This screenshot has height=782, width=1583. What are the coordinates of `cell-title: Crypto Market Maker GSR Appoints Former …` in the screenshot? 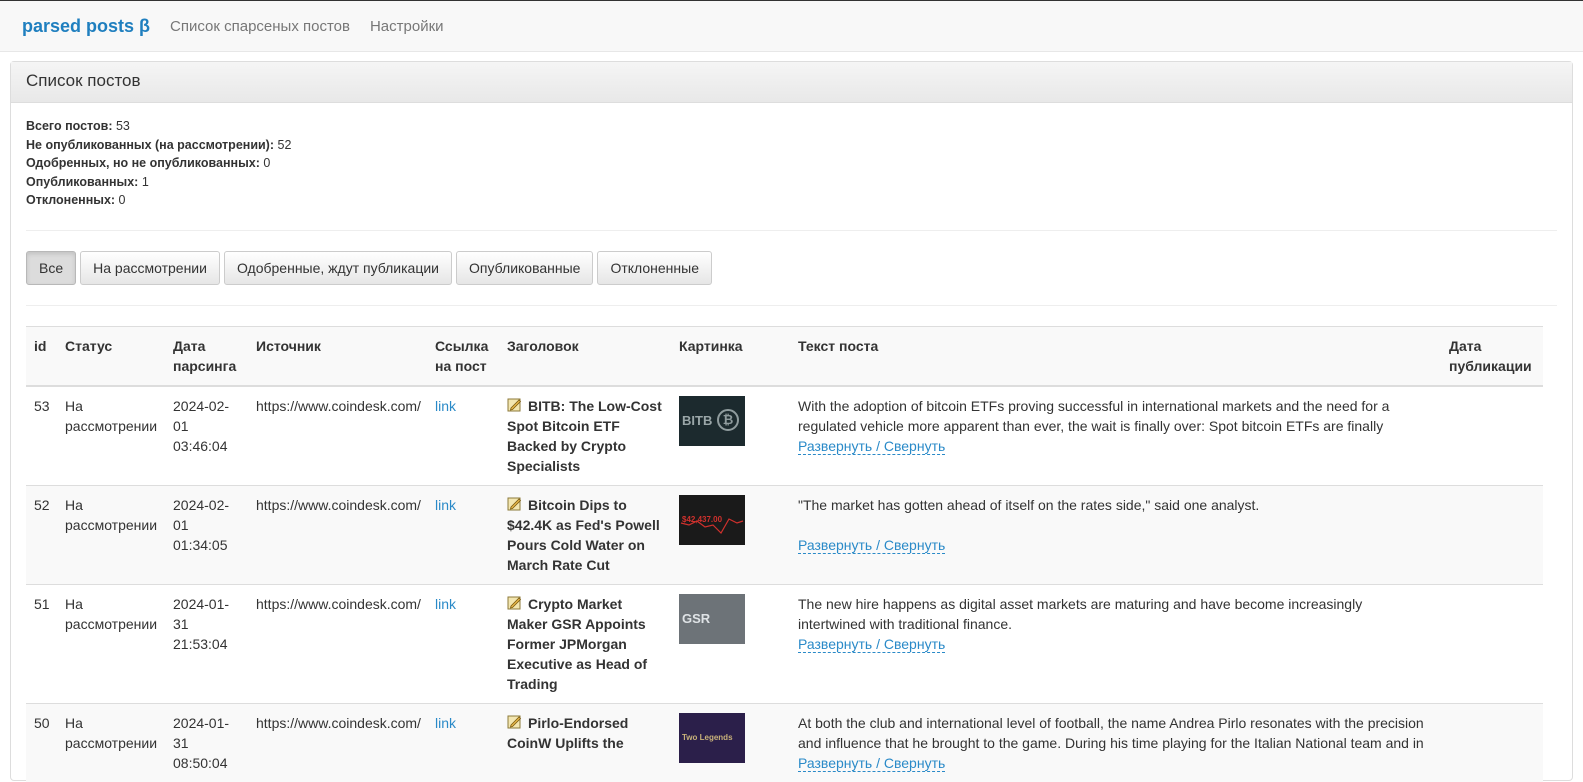 It's located at (585, 643).